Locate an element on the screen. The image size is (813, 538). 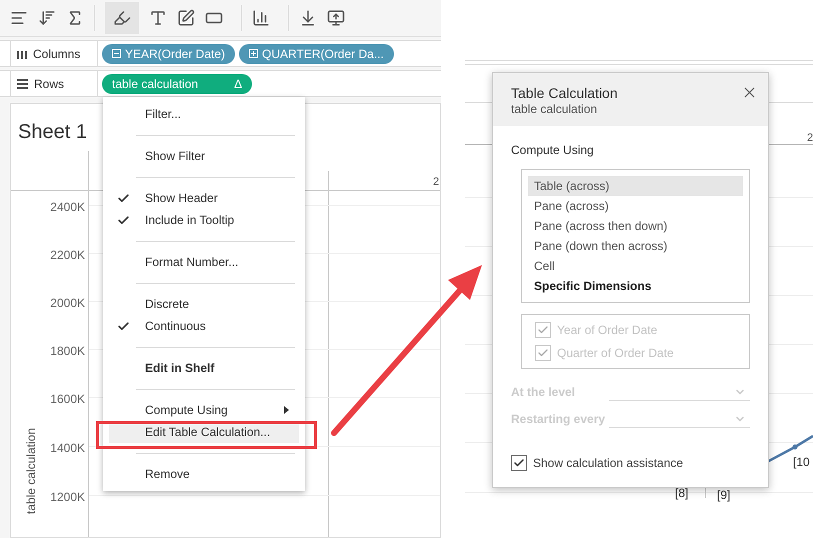
expand-icon is located at coordinates (253, 53).